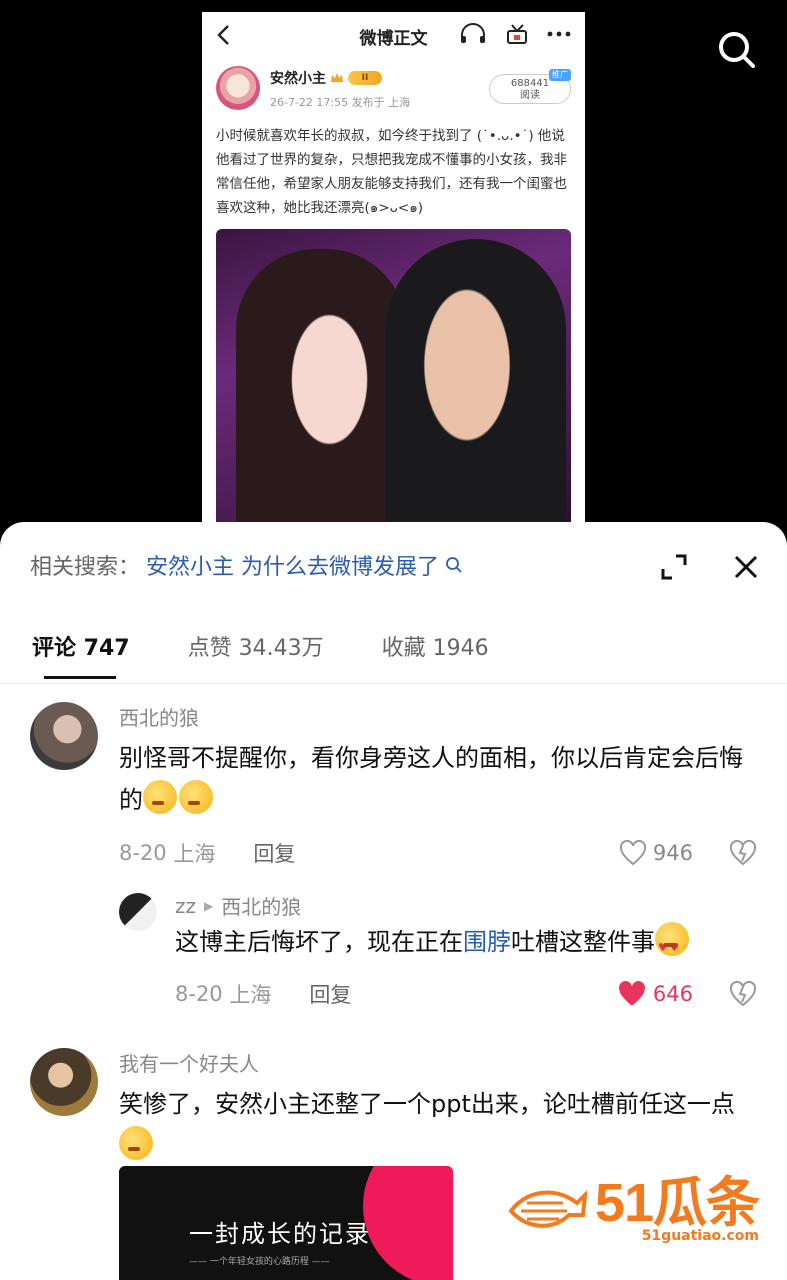 This screenshot has height=1280, width=787. I want to click on comment-image-thumbnail: 一封成长的记录 —— 一个年轻女孩的心路历程 ——, so click(286, 1223).